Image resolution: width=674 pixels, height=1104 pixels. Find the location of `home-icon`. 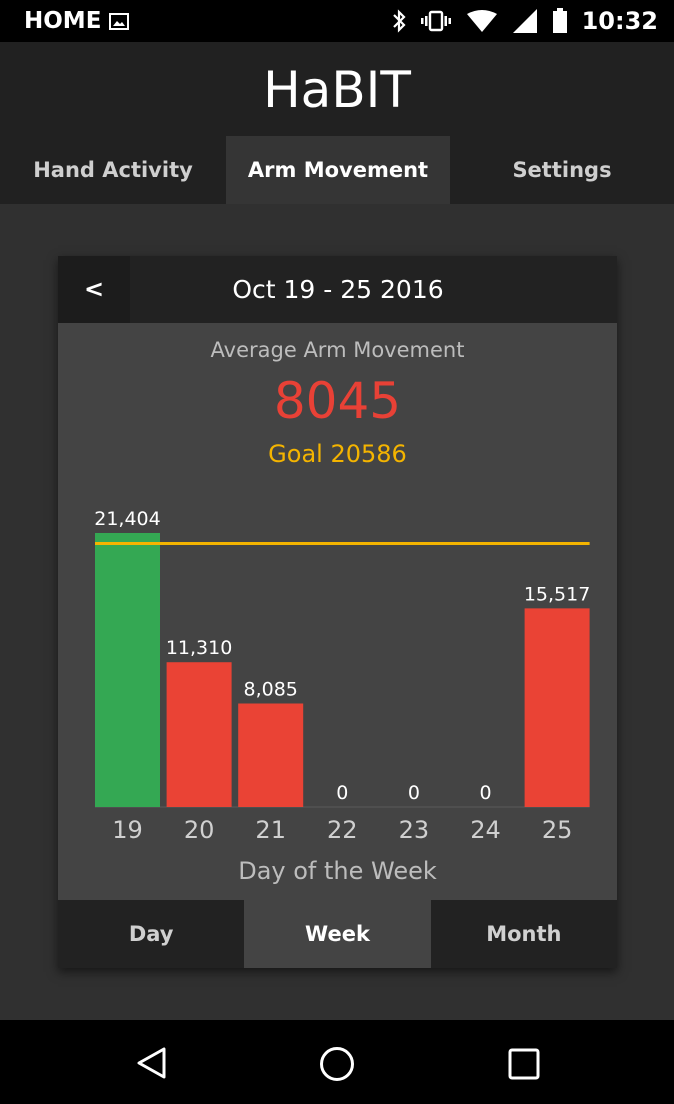

home-icon is located at coordinates (337, 1064).